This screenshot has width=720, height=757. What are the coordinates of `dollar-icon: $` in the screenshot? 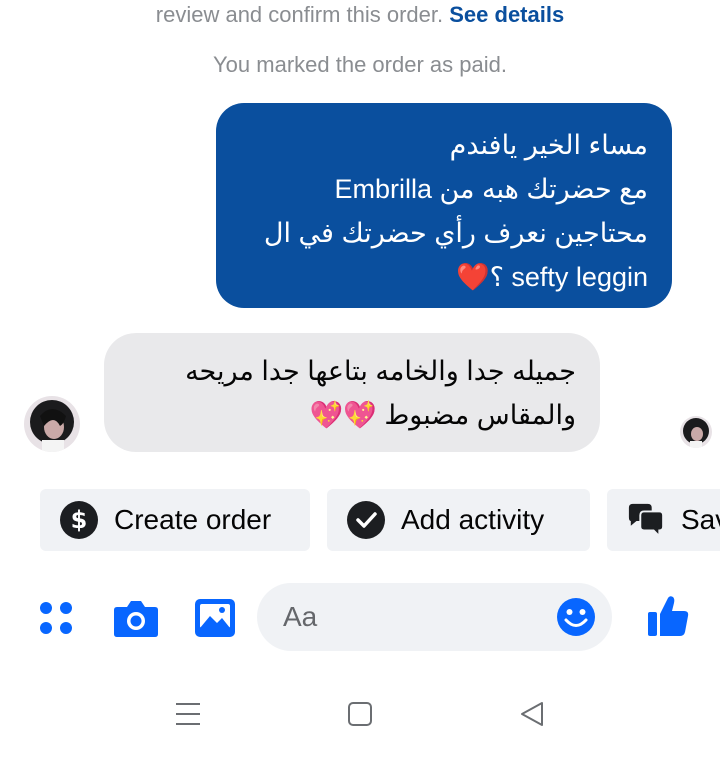 It's located at (79, 520).